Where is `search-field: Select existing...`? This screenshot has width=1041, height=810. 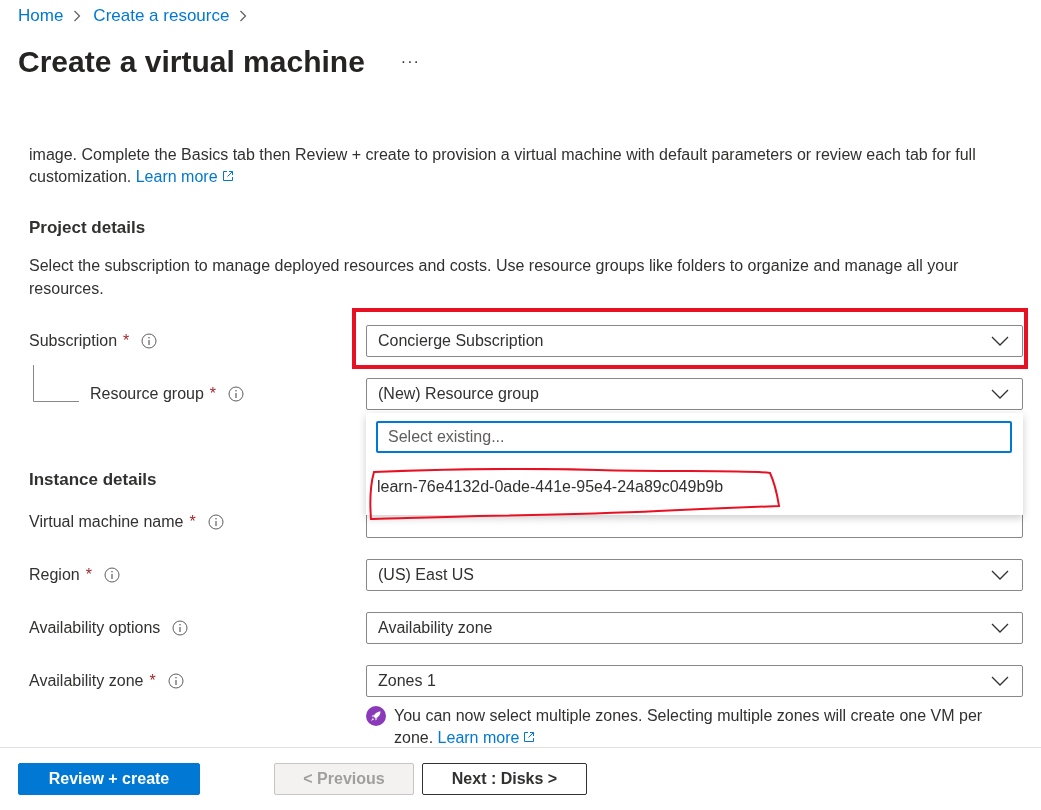
search-field: Select existing... is located at coordinates (694, 437).